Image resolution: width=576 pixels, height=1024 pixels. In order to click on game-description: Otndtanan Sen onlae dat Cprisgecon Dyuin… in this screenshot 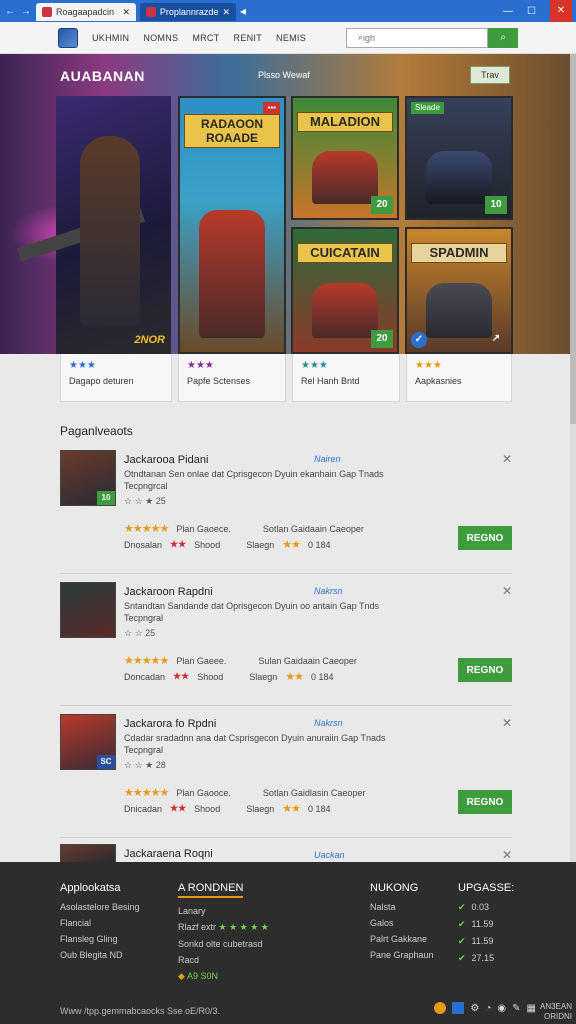, I will do `click(254, 480)`.